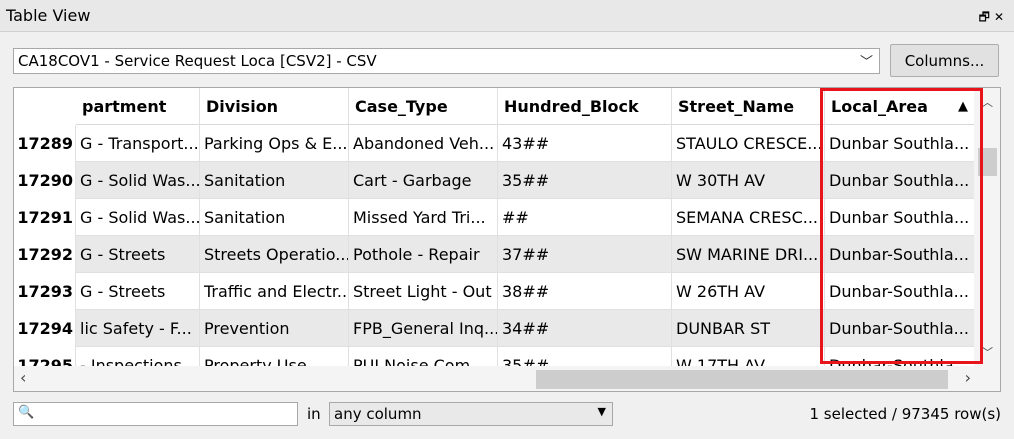 This screenshot has height=439, width=1014. I want to click on table-cell: W 30TH AV, so click(748, 180).